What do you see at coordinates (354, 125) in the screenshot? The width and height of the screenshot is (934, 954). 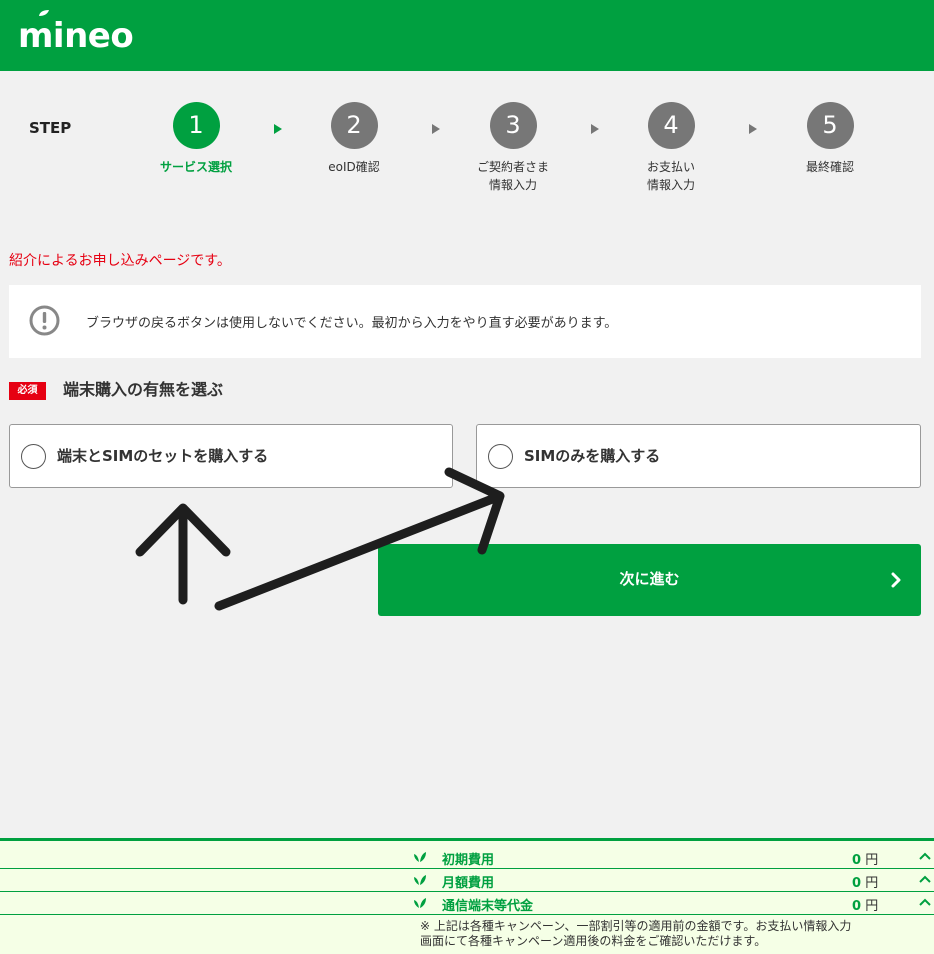 I see `step-number: 2` at bounding box center [354, 125].